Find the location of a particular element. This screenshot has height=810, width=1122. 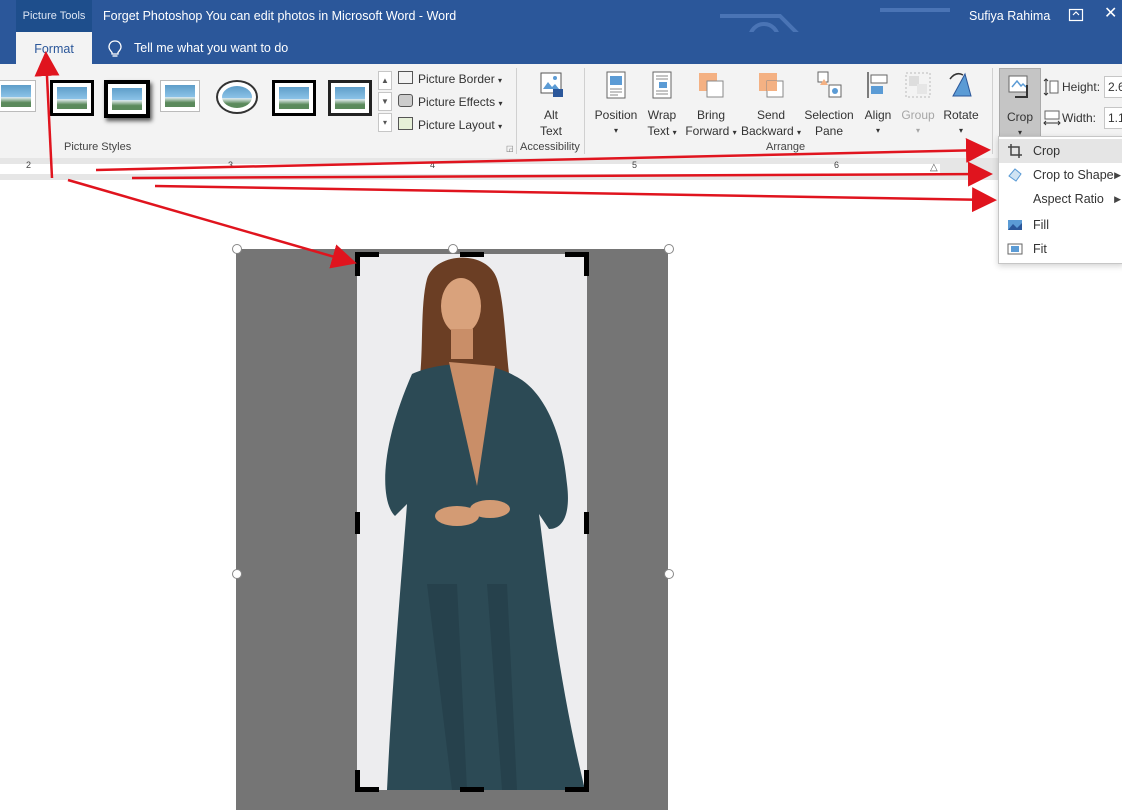

arrow-to-crop-to-shape is located at coordinates (562, 174).